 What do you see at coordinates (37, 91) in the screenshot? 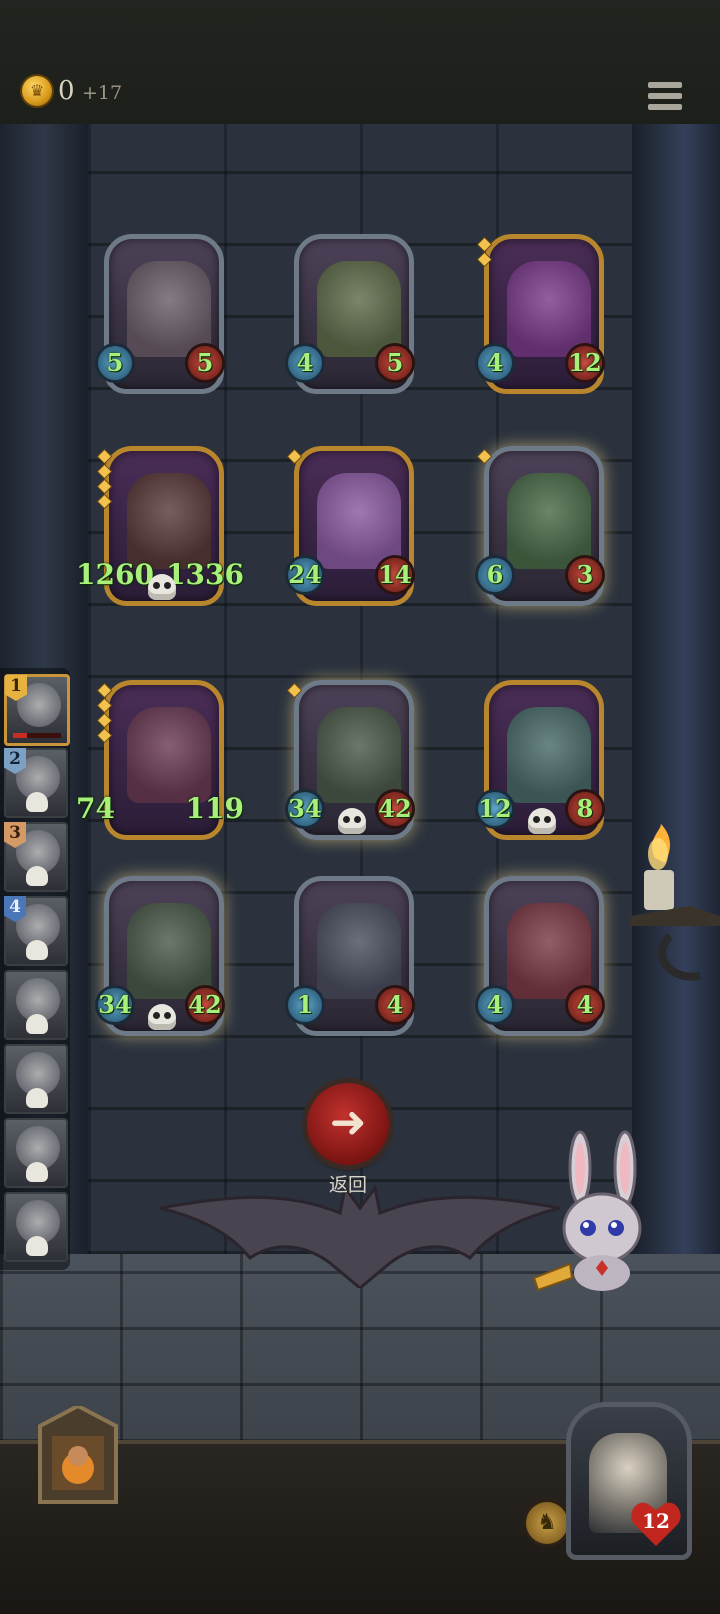
I see `crown-coin-icon: ♛` at bounding box center [37, 91].